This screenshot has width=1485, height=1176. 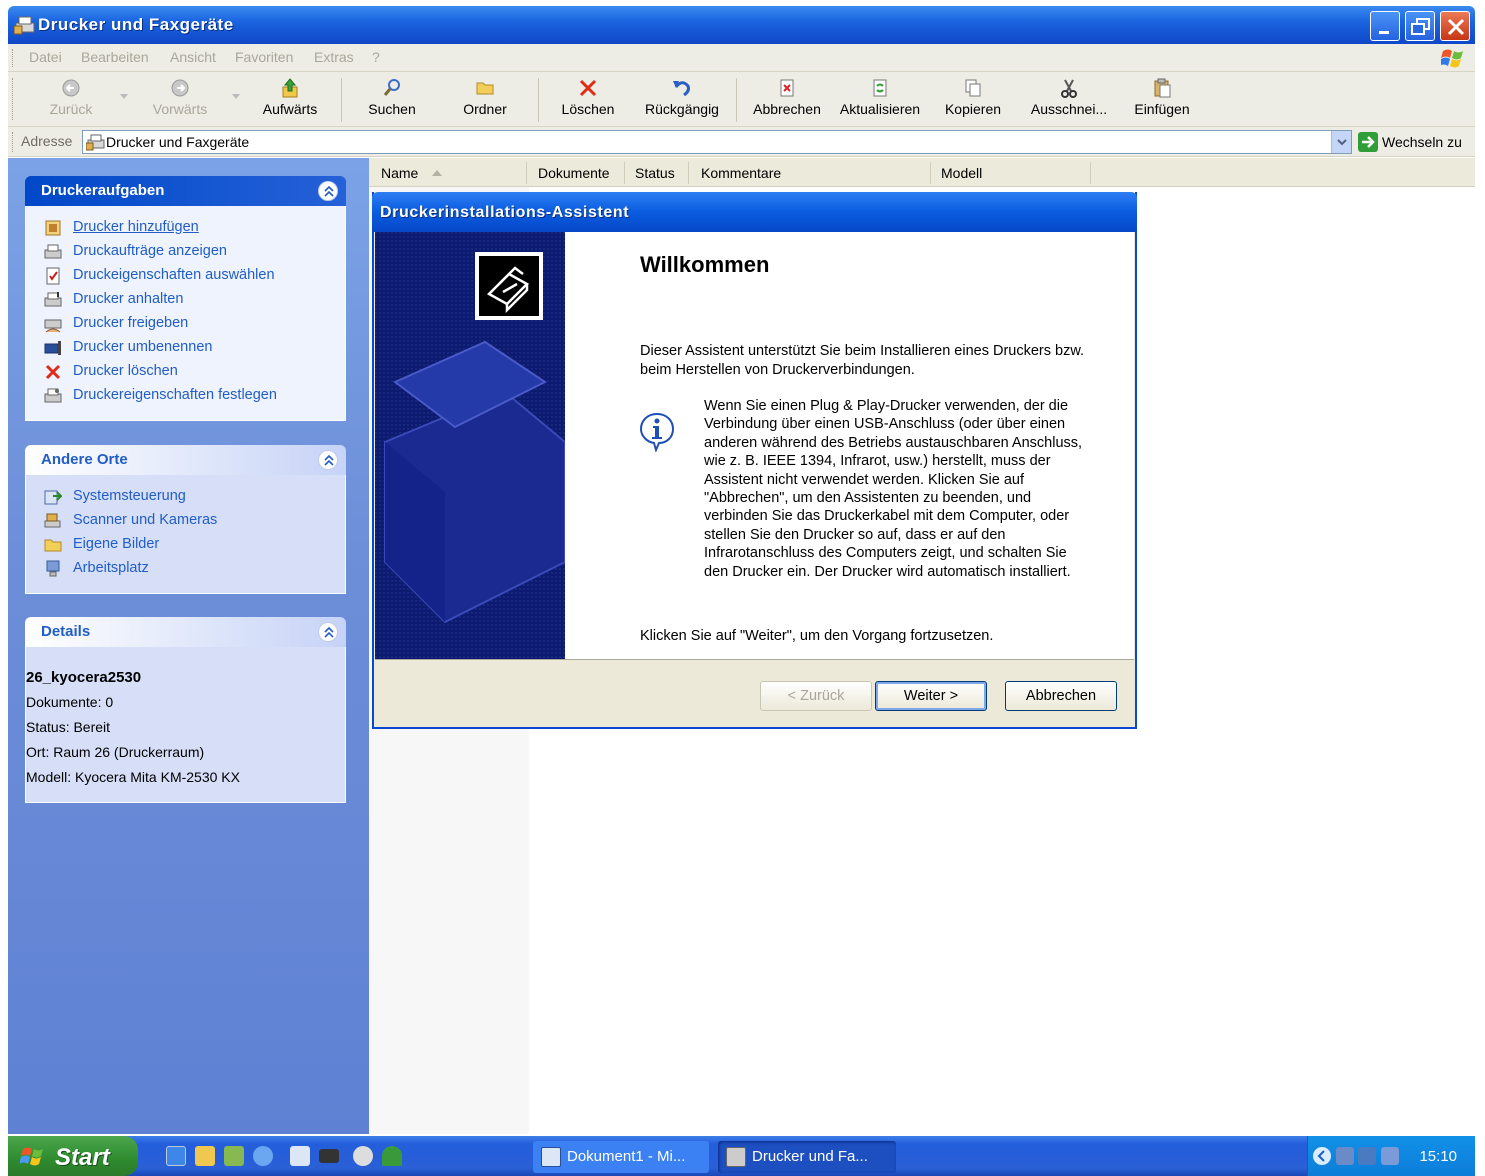 I want to click on undo-button: Rückgängig, so click(x=682, y=99).